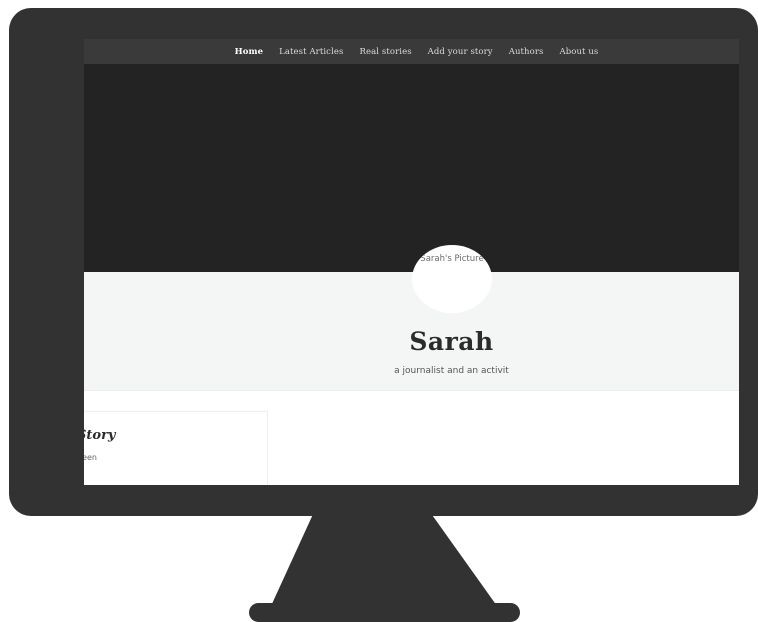 This screenshot has height=622, width=758. Describe the element at coordinates (451, 341) in the screenshot. I see `profile-name: Sarah` at that location.